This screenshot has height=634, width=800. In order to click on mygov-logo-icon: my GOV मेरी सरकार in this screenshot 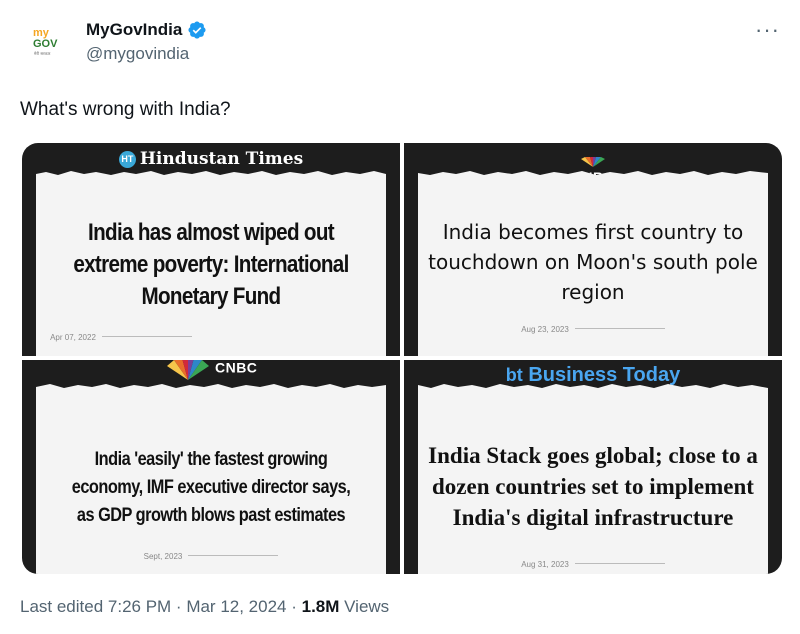, I will do `click(45, 41)`.